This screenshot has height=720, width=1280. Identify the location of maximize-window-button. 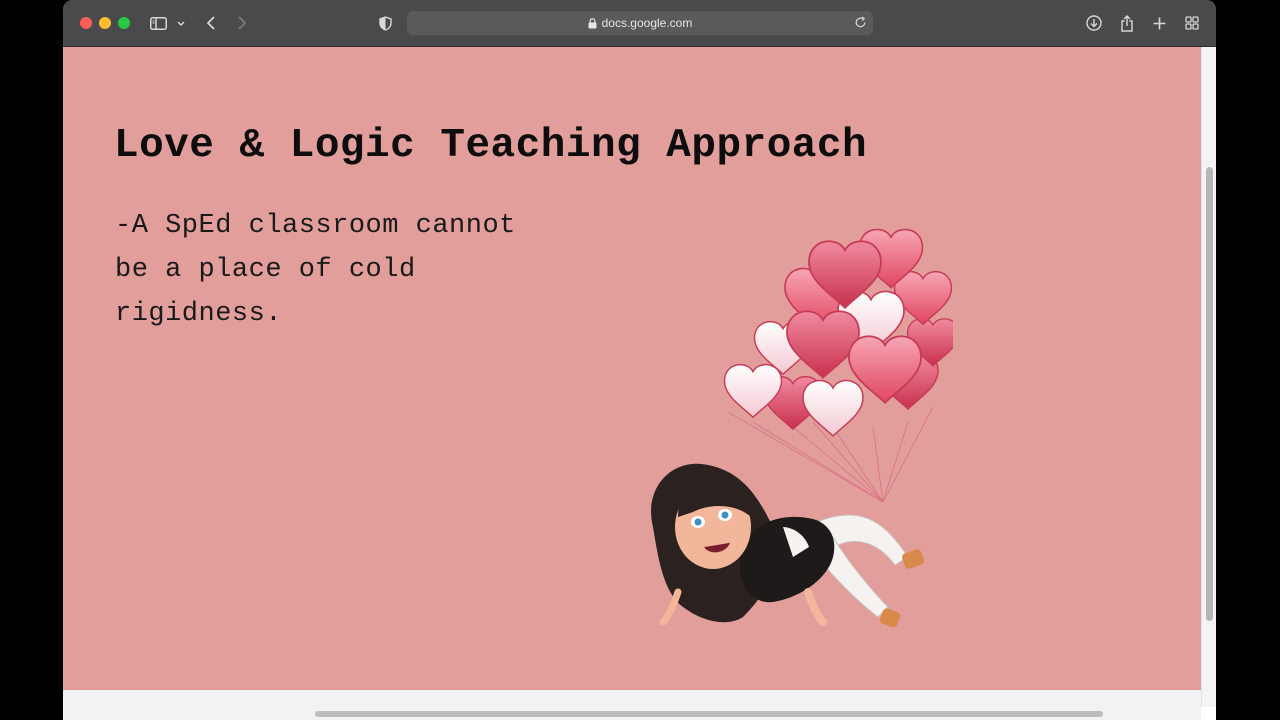
(124, 23).